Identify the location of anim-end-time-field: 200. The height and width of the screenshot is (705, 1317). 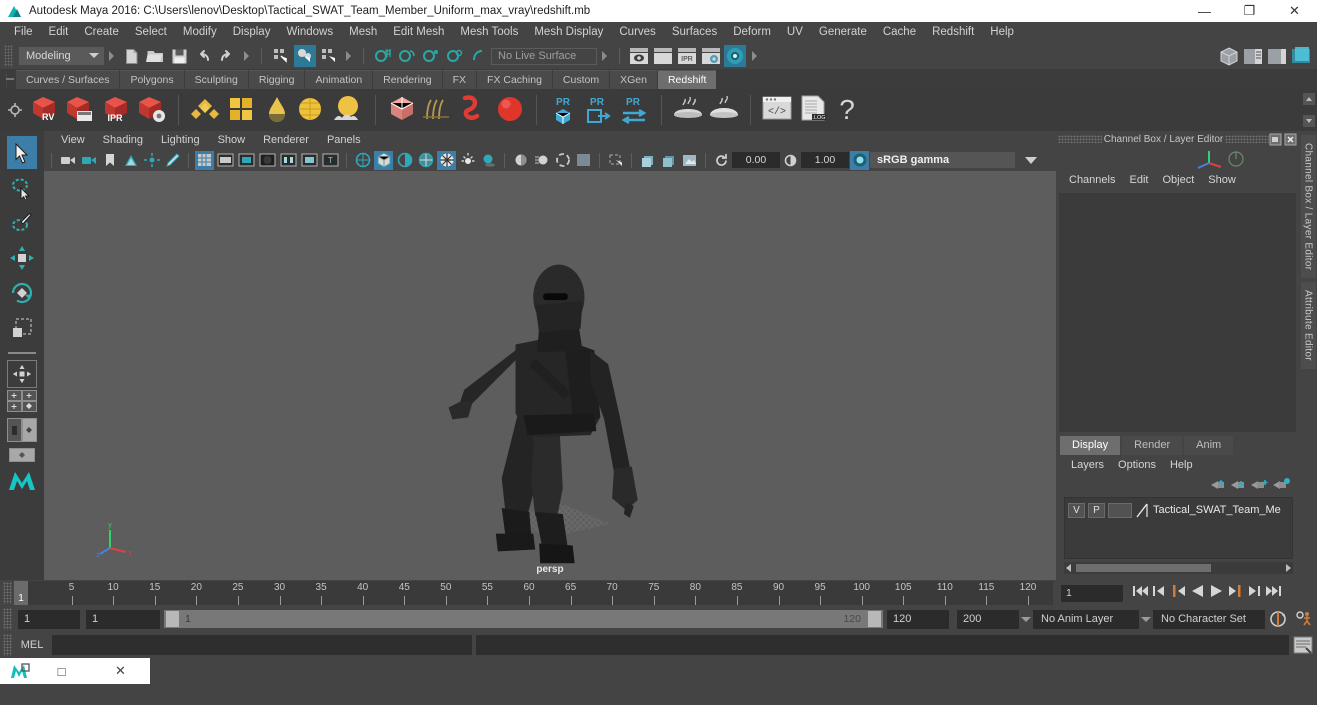
(988, 619).